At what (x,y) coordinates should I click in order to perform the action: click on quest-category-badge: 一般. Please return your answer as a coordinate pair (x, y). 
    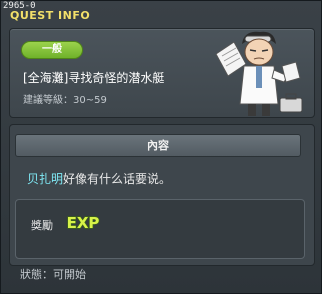
    Looking at the image, I should click on (52, 50).